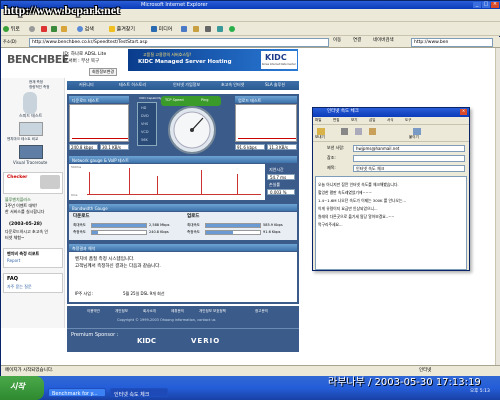 Image resolution: width=500 pixels, height=400 pixels. Describe the element at coordinates (21, 205) in the screenshot. I see `news-line2: 1주년 이벤트 대박!` at that location.